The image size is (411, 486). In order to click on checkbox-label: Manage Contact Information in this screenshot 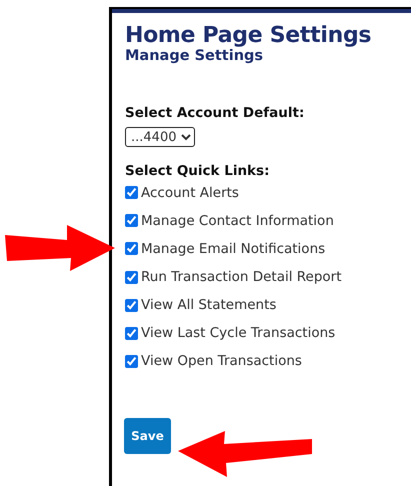, I will do `click(237, 220)`.